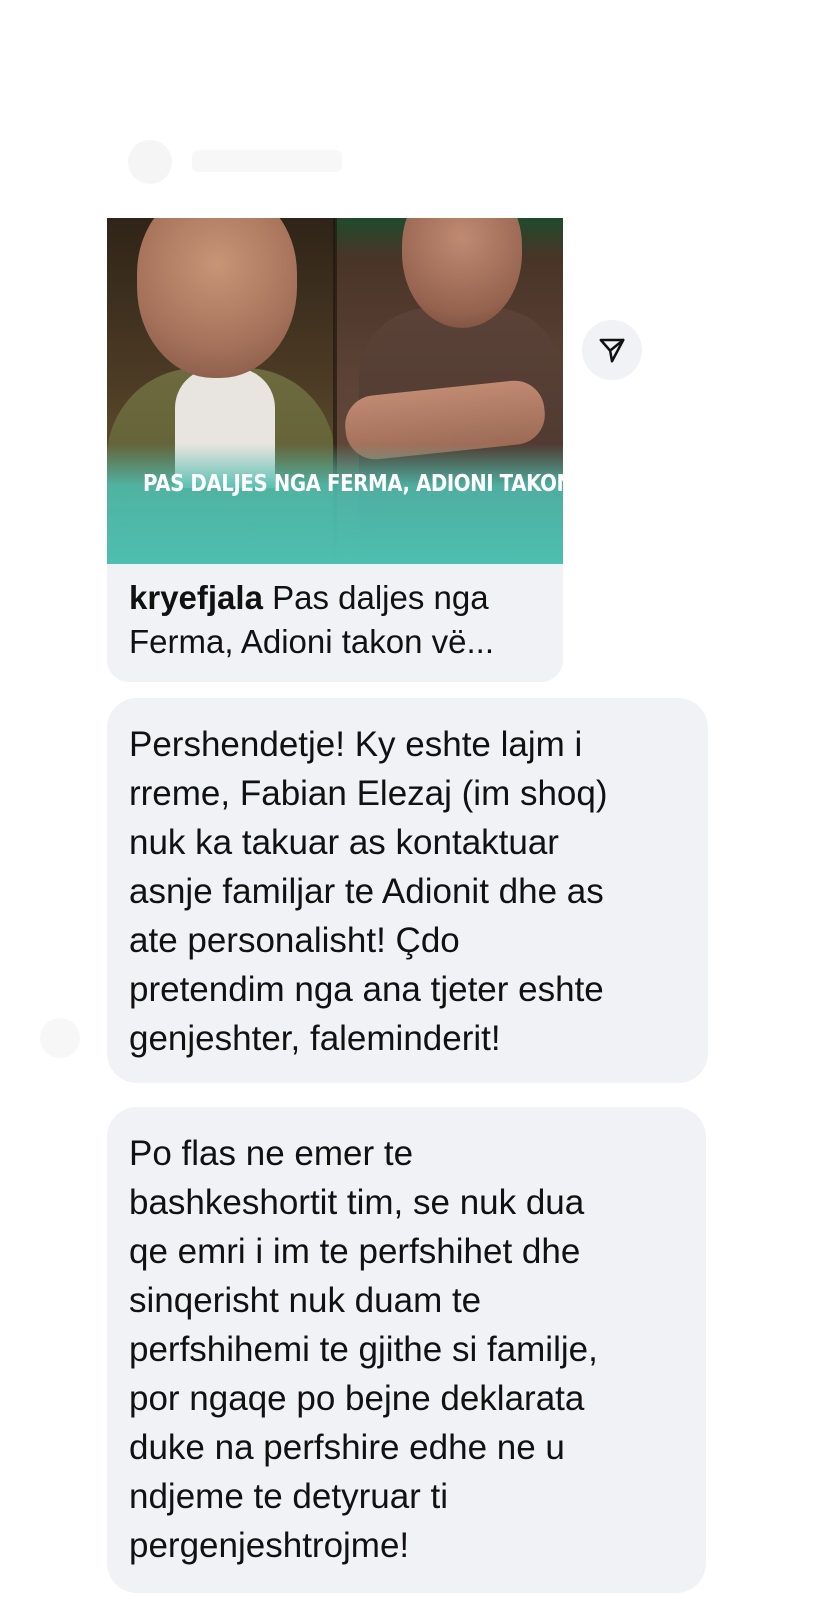 The image size is (816, 1600). I want to click on person-left-head, so click(217, 298).